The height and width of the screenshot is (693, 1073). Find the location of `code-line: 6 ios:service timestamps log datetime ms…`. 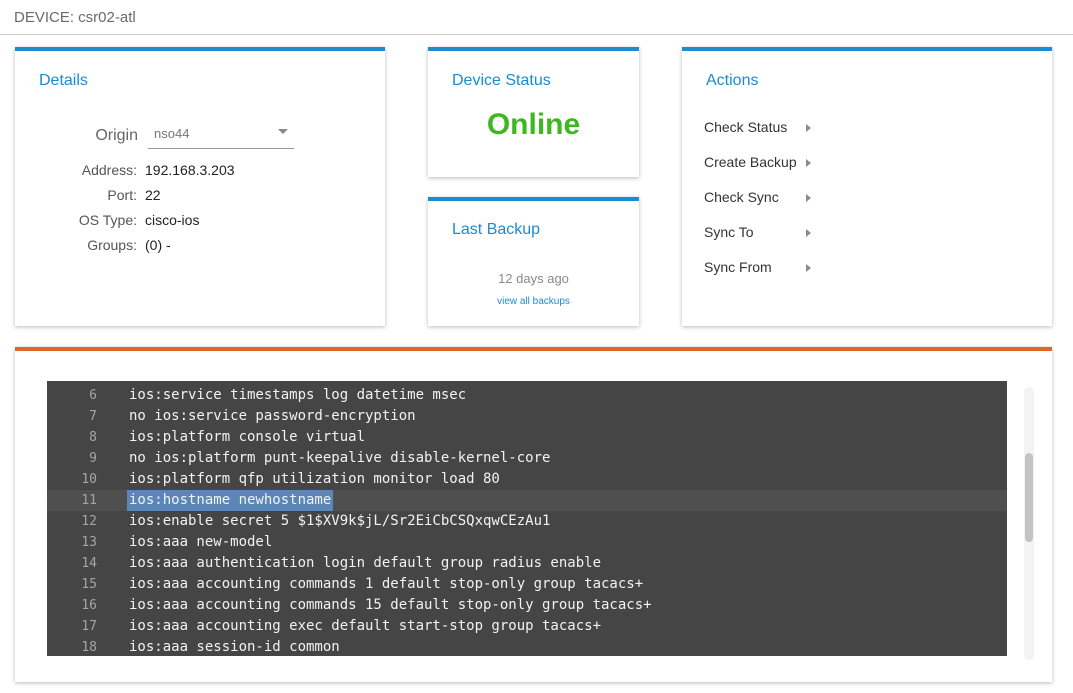

code-line: 6 ios:service timestamps log datetime ms… is located at coordinates (527, 395).